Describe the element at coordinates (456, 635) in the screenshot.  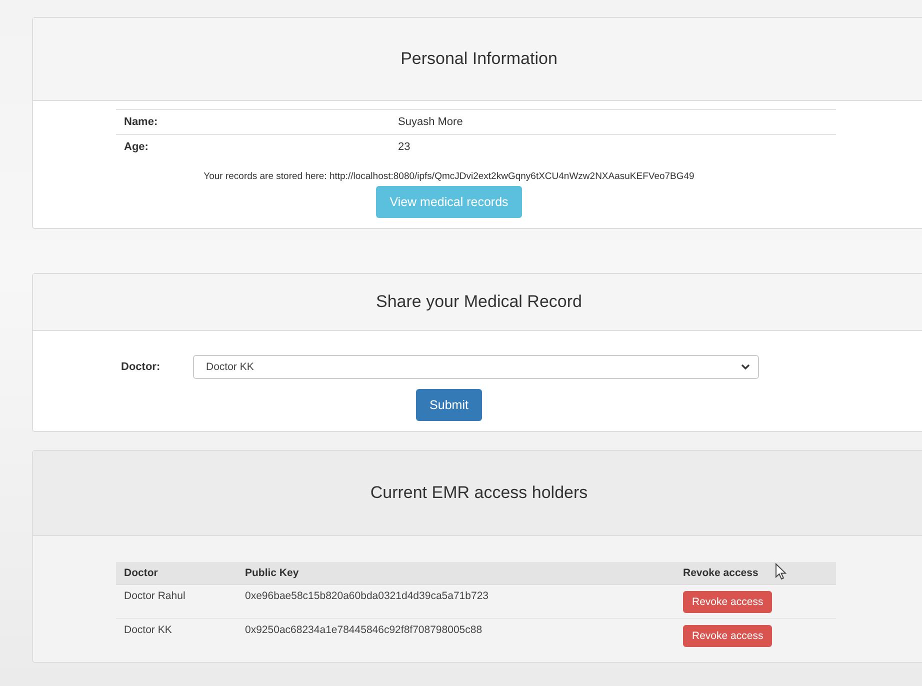
I see `table-cell: 0x9250ac68234a1e78445846c92f8f708798005c88` at that location.